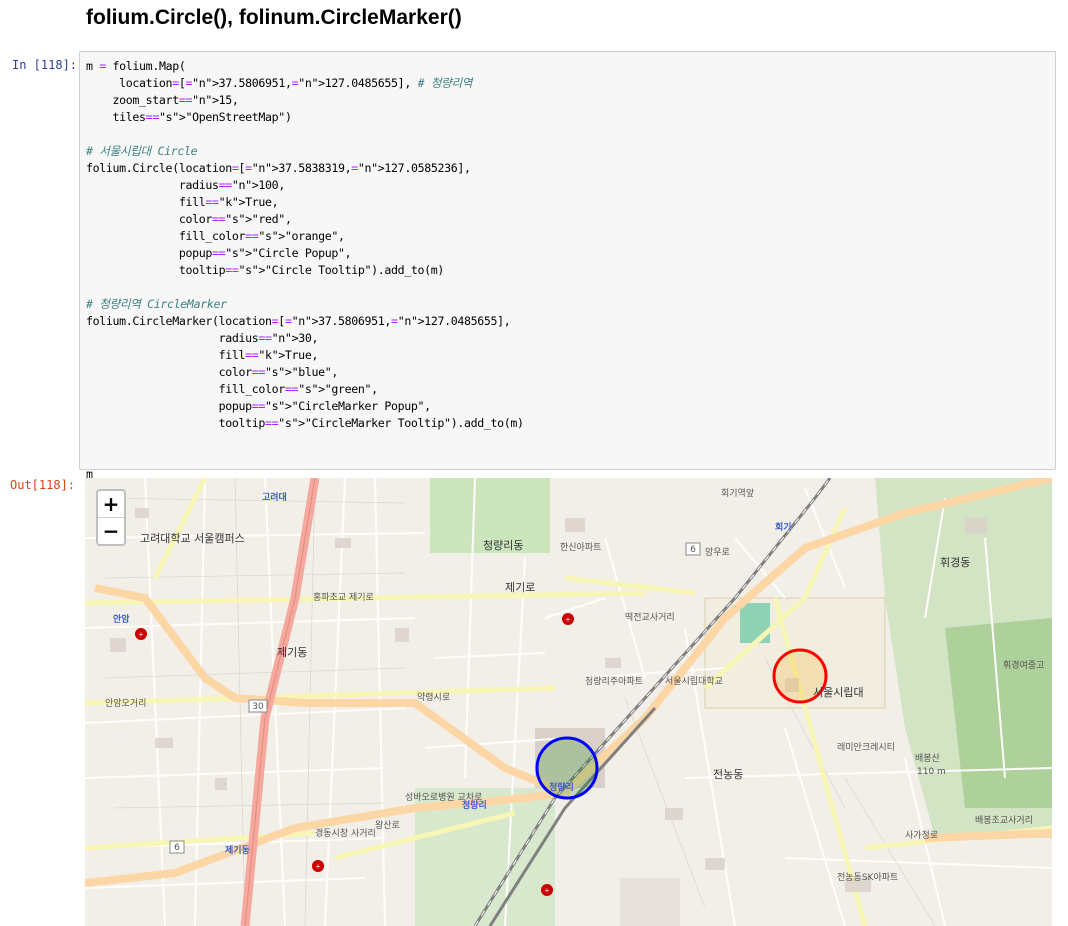 This screenshot has width=1068, height=926. I want to click on svg-text: 배봉산, so click(927, 758).